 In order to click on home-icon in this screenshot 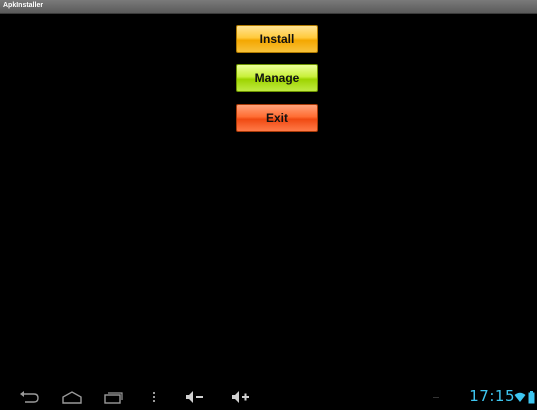, I will do `click(72, 397)`.